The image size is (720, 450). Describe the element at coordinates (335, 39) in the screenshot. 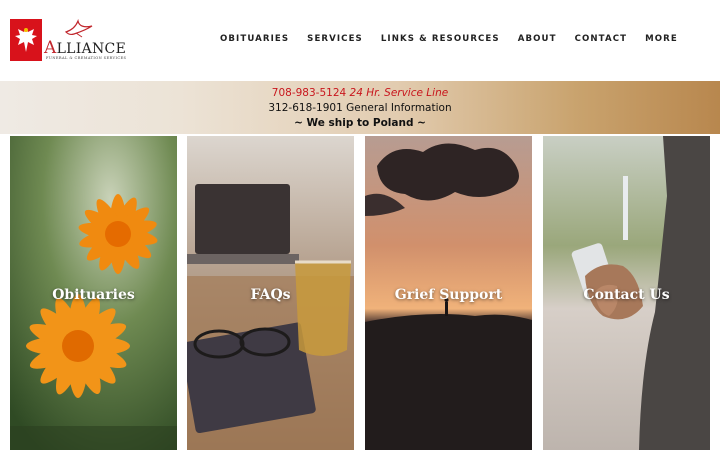

I see `nav-services: SERVICES` at that location.